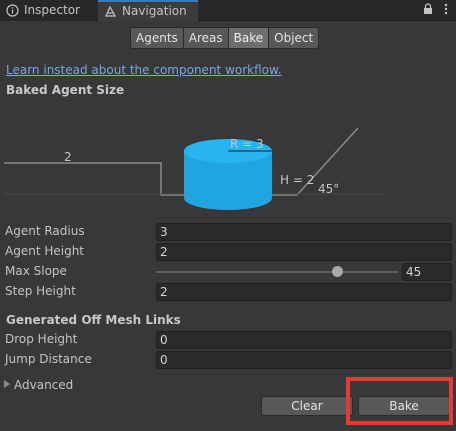 The image size is (456, 431). What do you see at coordinates (48, 359) in the screenshot?
I see `jump-distance-label: Jump Distance` at bounding box center [48, 359].